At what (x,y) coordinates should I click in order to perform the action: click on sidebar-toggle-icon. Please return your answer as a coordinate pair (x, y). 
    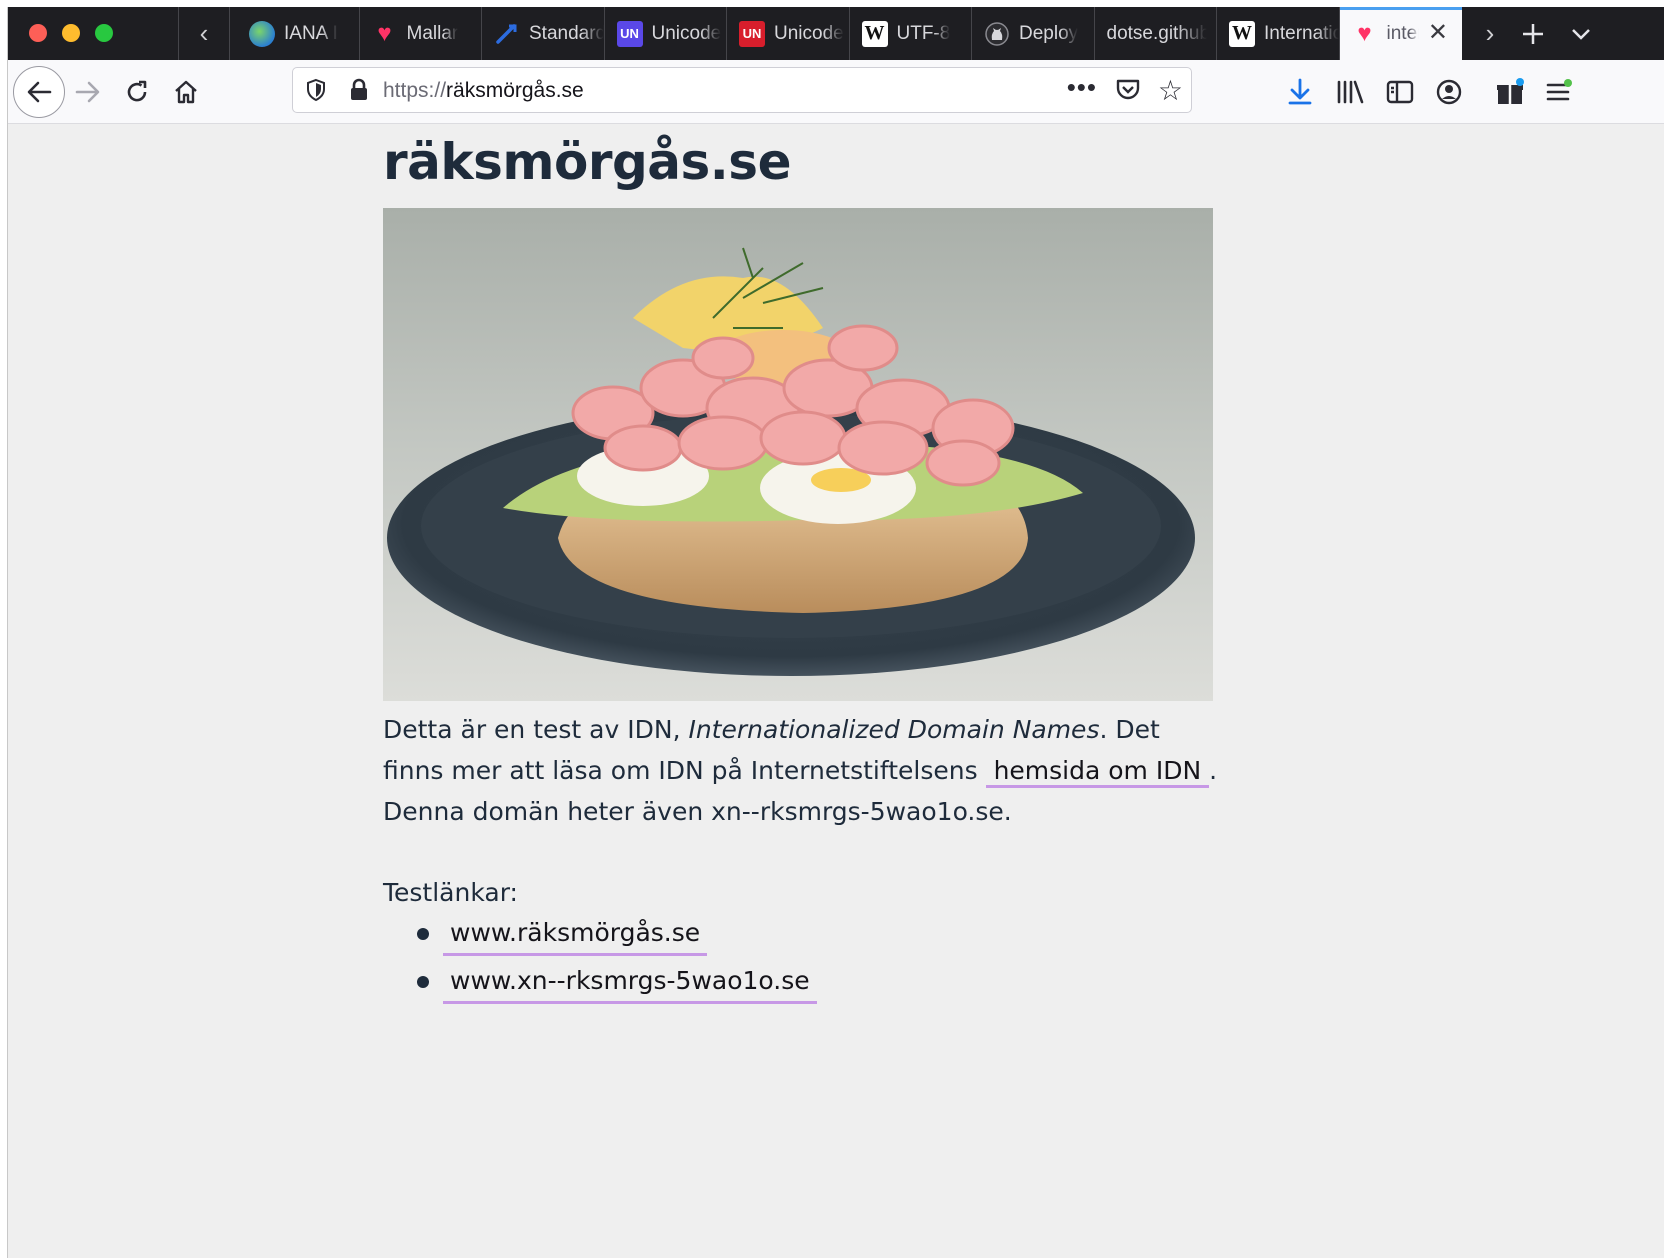
    Looking at the image, I should click on (1400, 92).